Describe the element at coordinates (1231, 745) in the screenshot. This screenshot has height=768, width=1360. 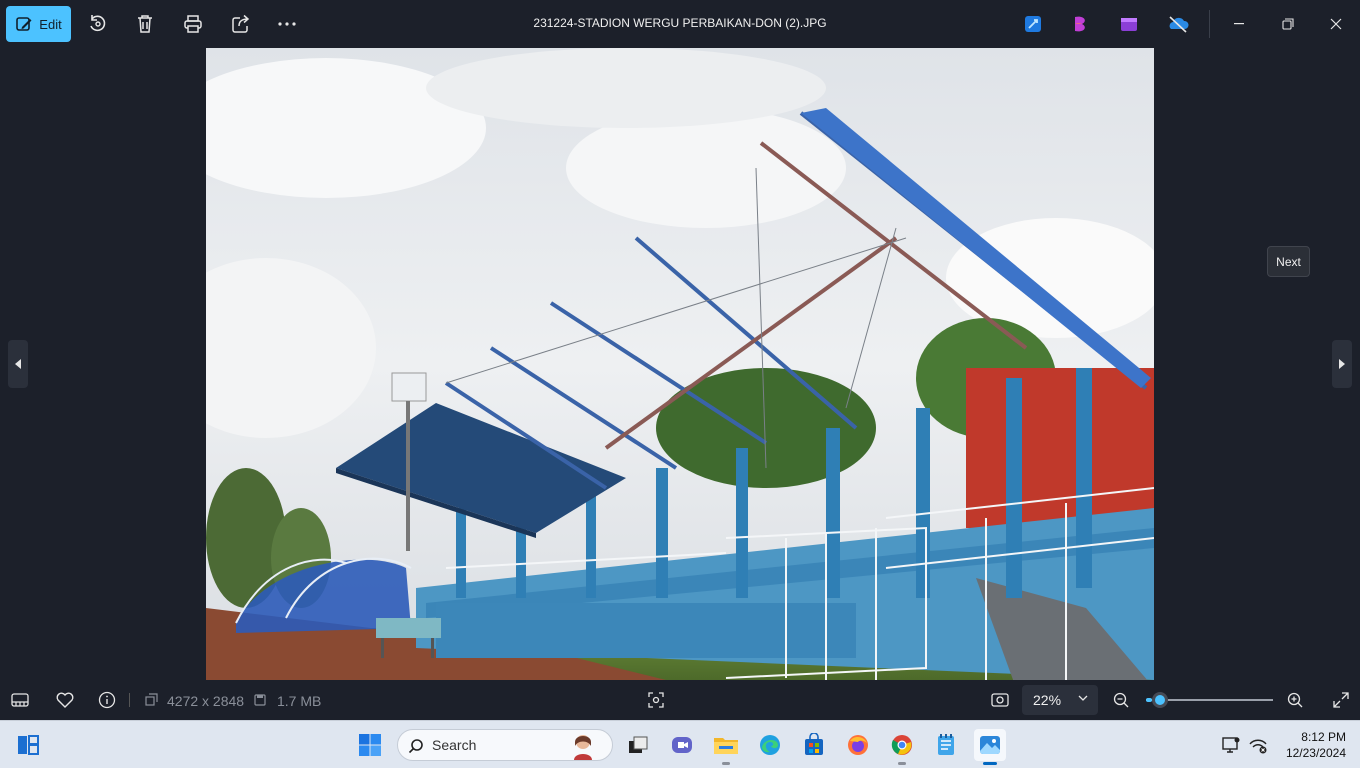
I see `notification-icon` at that location.